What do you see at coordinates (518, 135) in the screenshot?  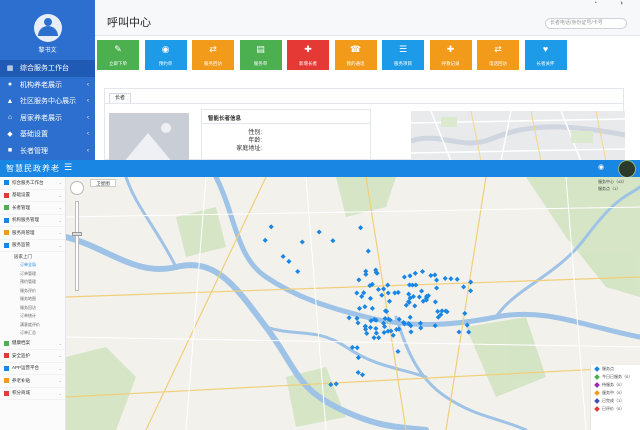 I see `elder-location-map` at bounding box center [518, 135].